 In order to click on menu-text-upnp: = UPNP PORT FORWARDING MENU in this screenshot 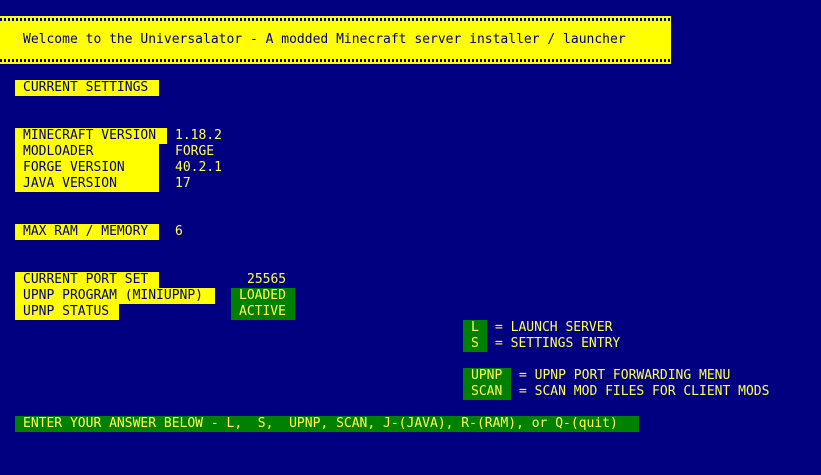, I will do `click(625, 375)`.